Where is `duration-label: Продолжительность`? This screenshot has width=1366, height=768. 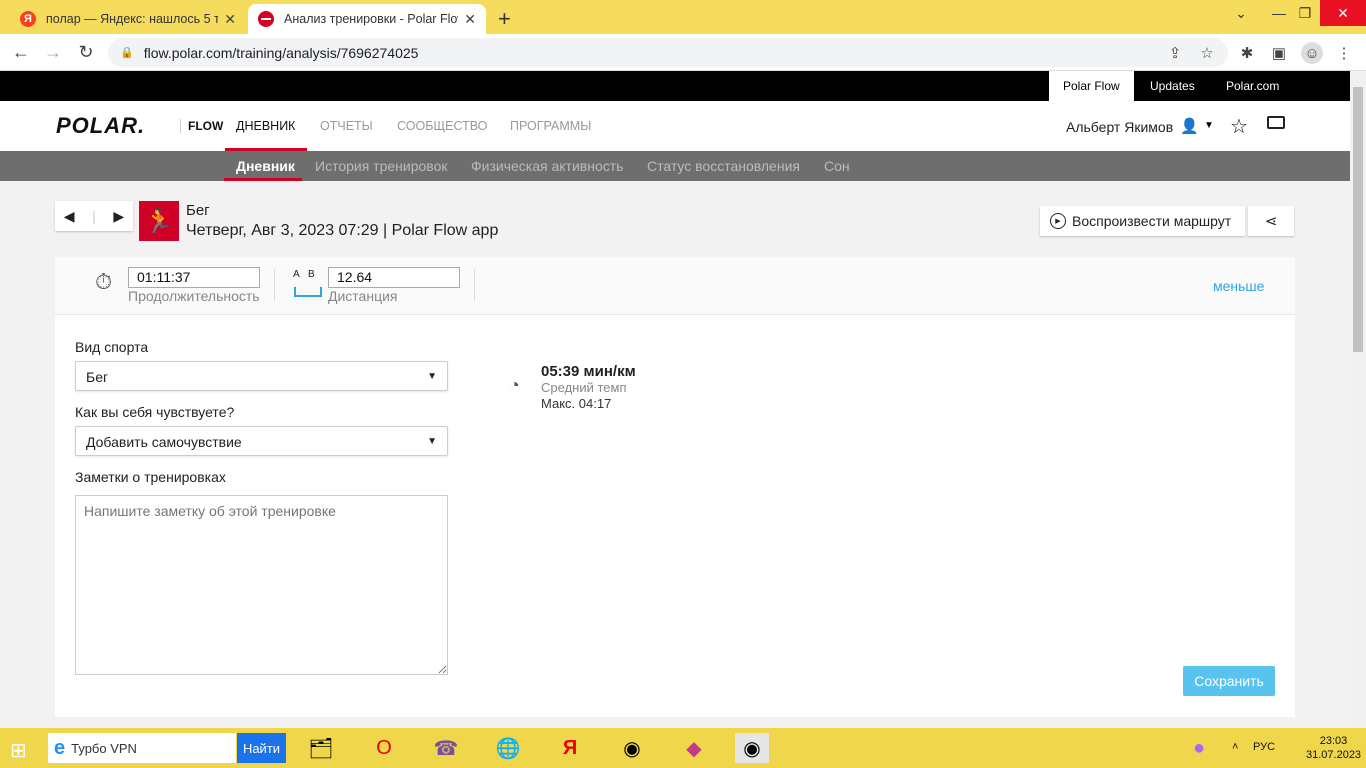
duration-label: Продолжительность is located at coordinates (194, 296).